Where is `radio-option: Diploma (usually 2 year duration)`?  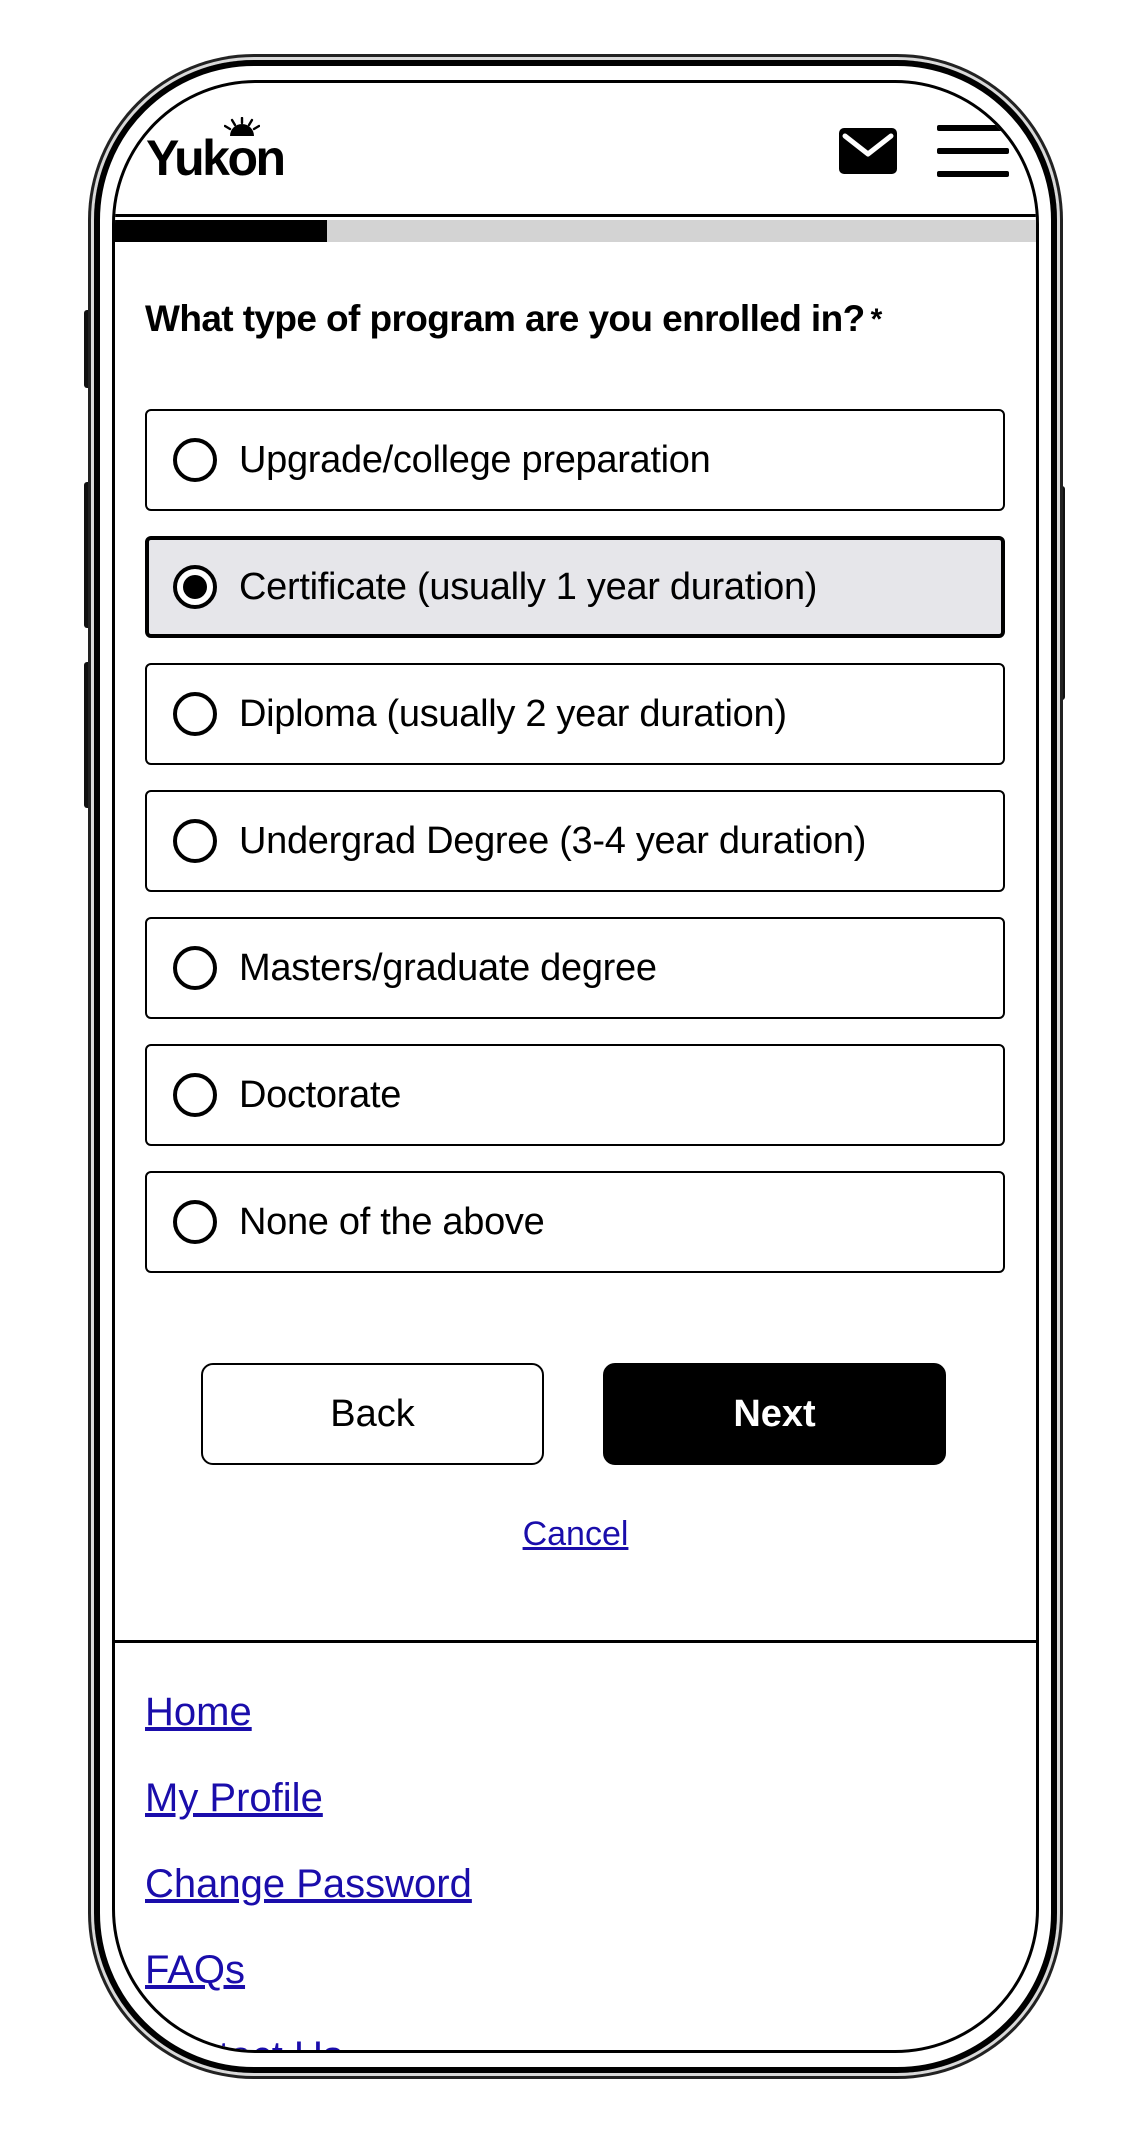
radio-option: Diploma (usually 2 year duration) is located at coordinates (575, 714).